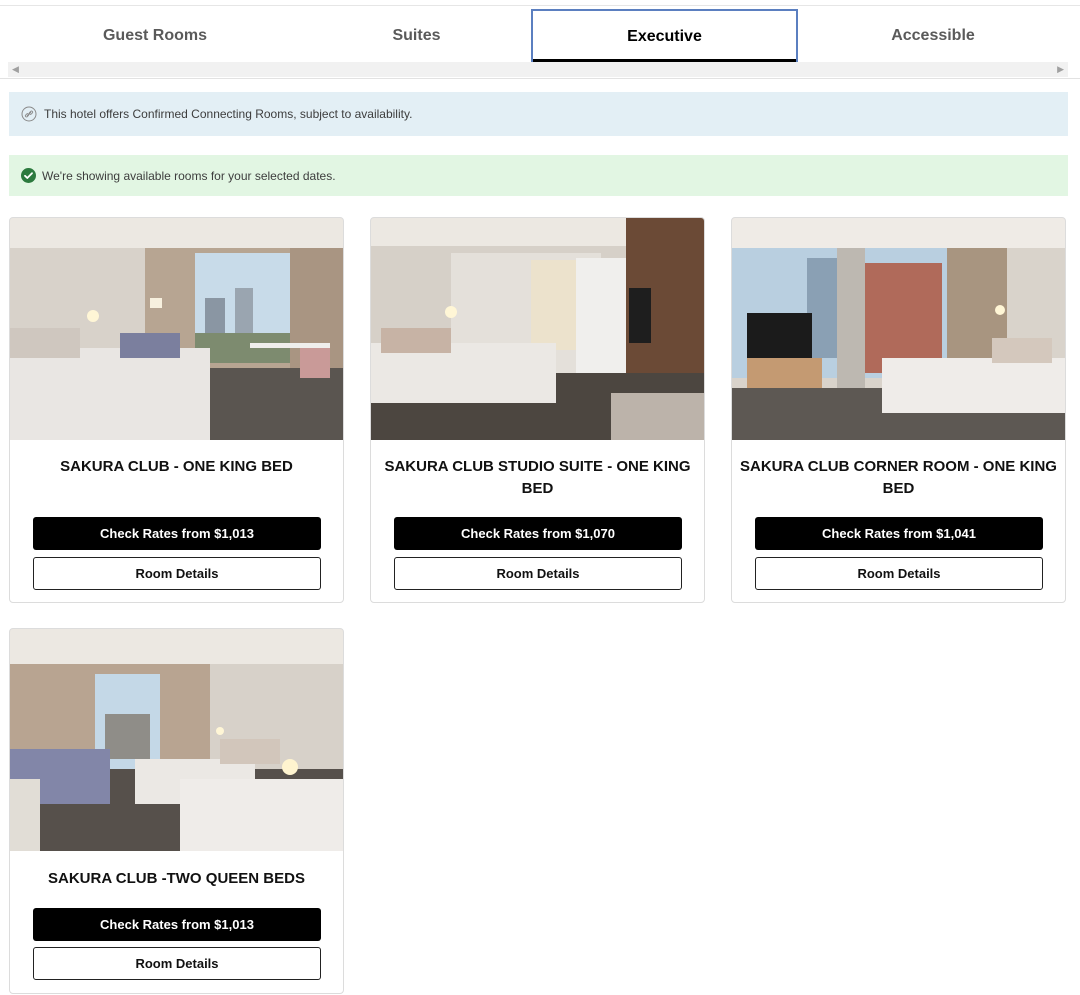  What do you see at coordinates (176, 466) in the screenshot?
I see `room-title: SAKURA CLUB - ONE KING BED` at bounding box center [176, 466].